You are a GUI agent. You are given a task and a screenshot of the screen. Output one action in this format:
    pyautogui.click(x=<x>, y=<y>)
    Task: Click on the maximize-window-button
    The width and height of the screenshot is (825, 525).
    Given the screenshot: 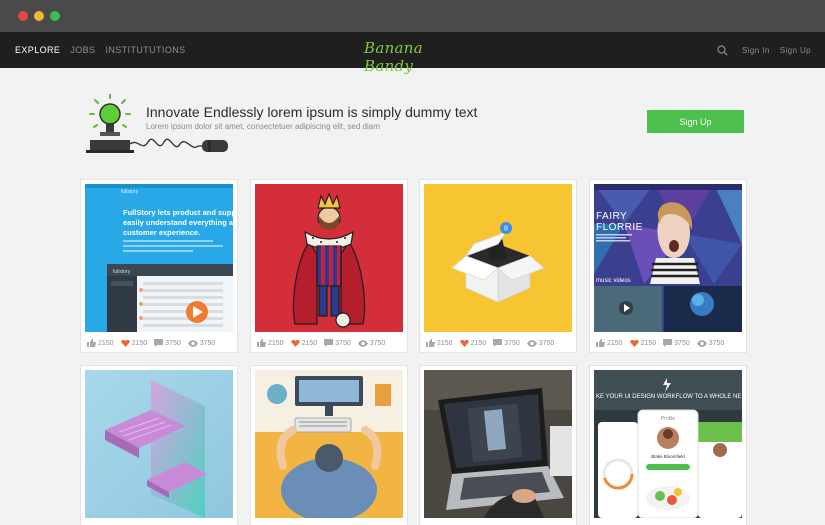 What is the action you would take?
    pyautogui.click(x=55, y=16)
    